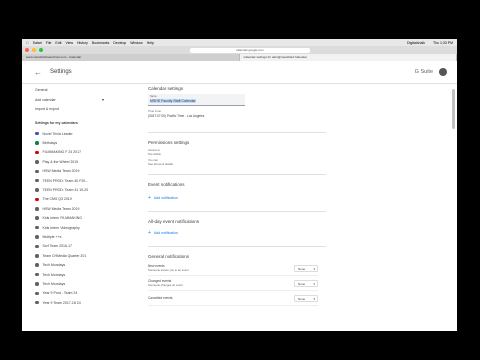  I want to click on sidebar-calendar-item: Novel Trivia Leader, so click(74, 133).